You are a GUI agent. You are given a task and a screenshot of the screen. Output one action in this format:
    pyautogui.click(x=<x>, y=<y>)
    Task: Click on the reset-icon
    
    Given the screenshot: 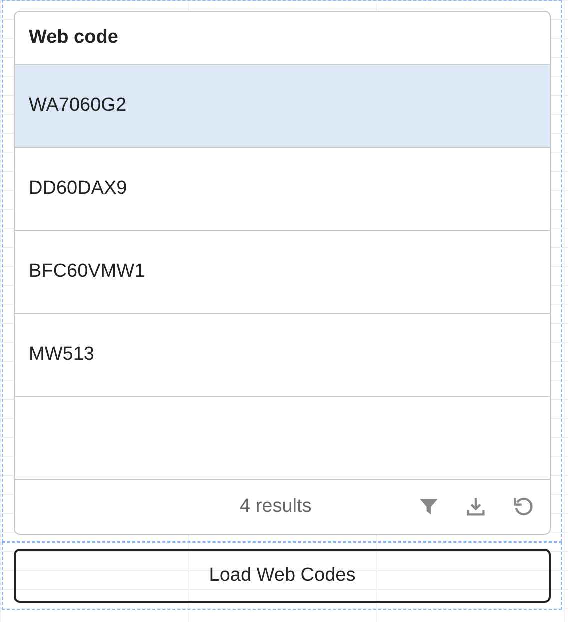 What is the action you would take?
    pyautogui.click(x=523, y=507)
    